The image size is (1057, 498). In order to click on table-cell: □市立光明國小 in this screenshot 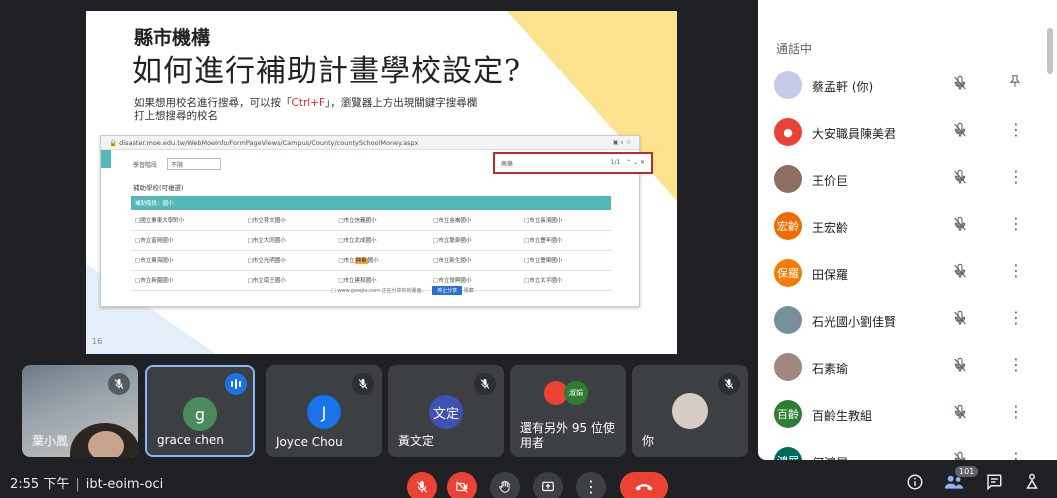, I will do `click(289, 260)`.